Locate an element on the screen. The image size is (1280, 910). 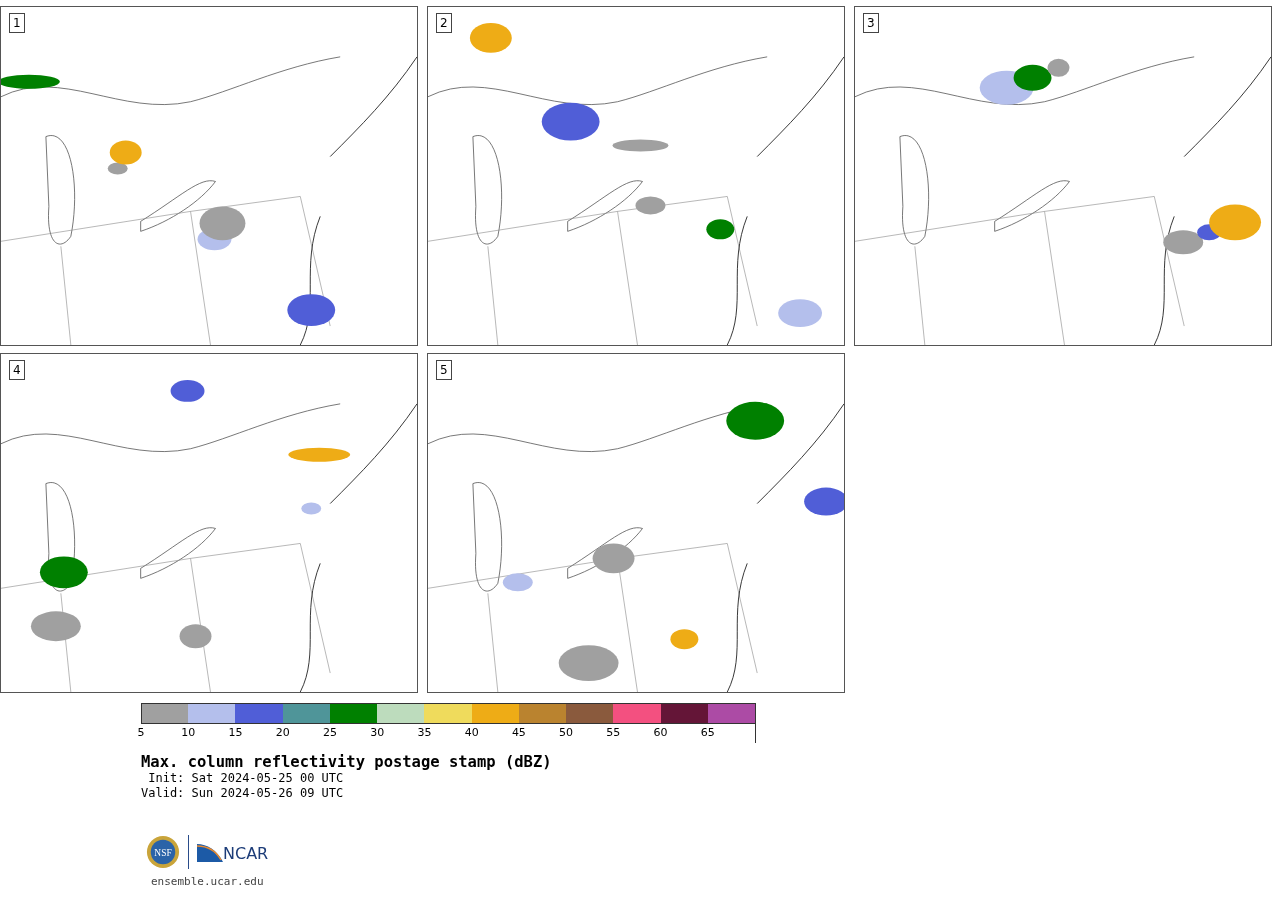
tick-label: 10 is located at coordinates (188, 732).